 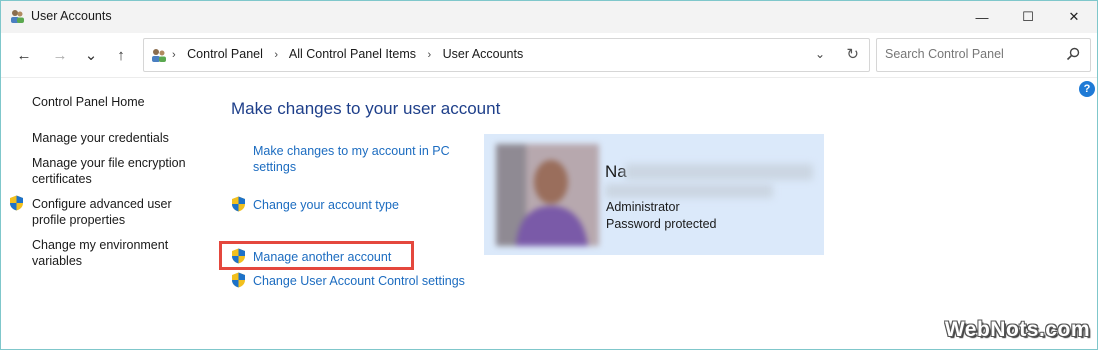 I want to click on back-arrow-icon: ←, so click(x=24, y=55).